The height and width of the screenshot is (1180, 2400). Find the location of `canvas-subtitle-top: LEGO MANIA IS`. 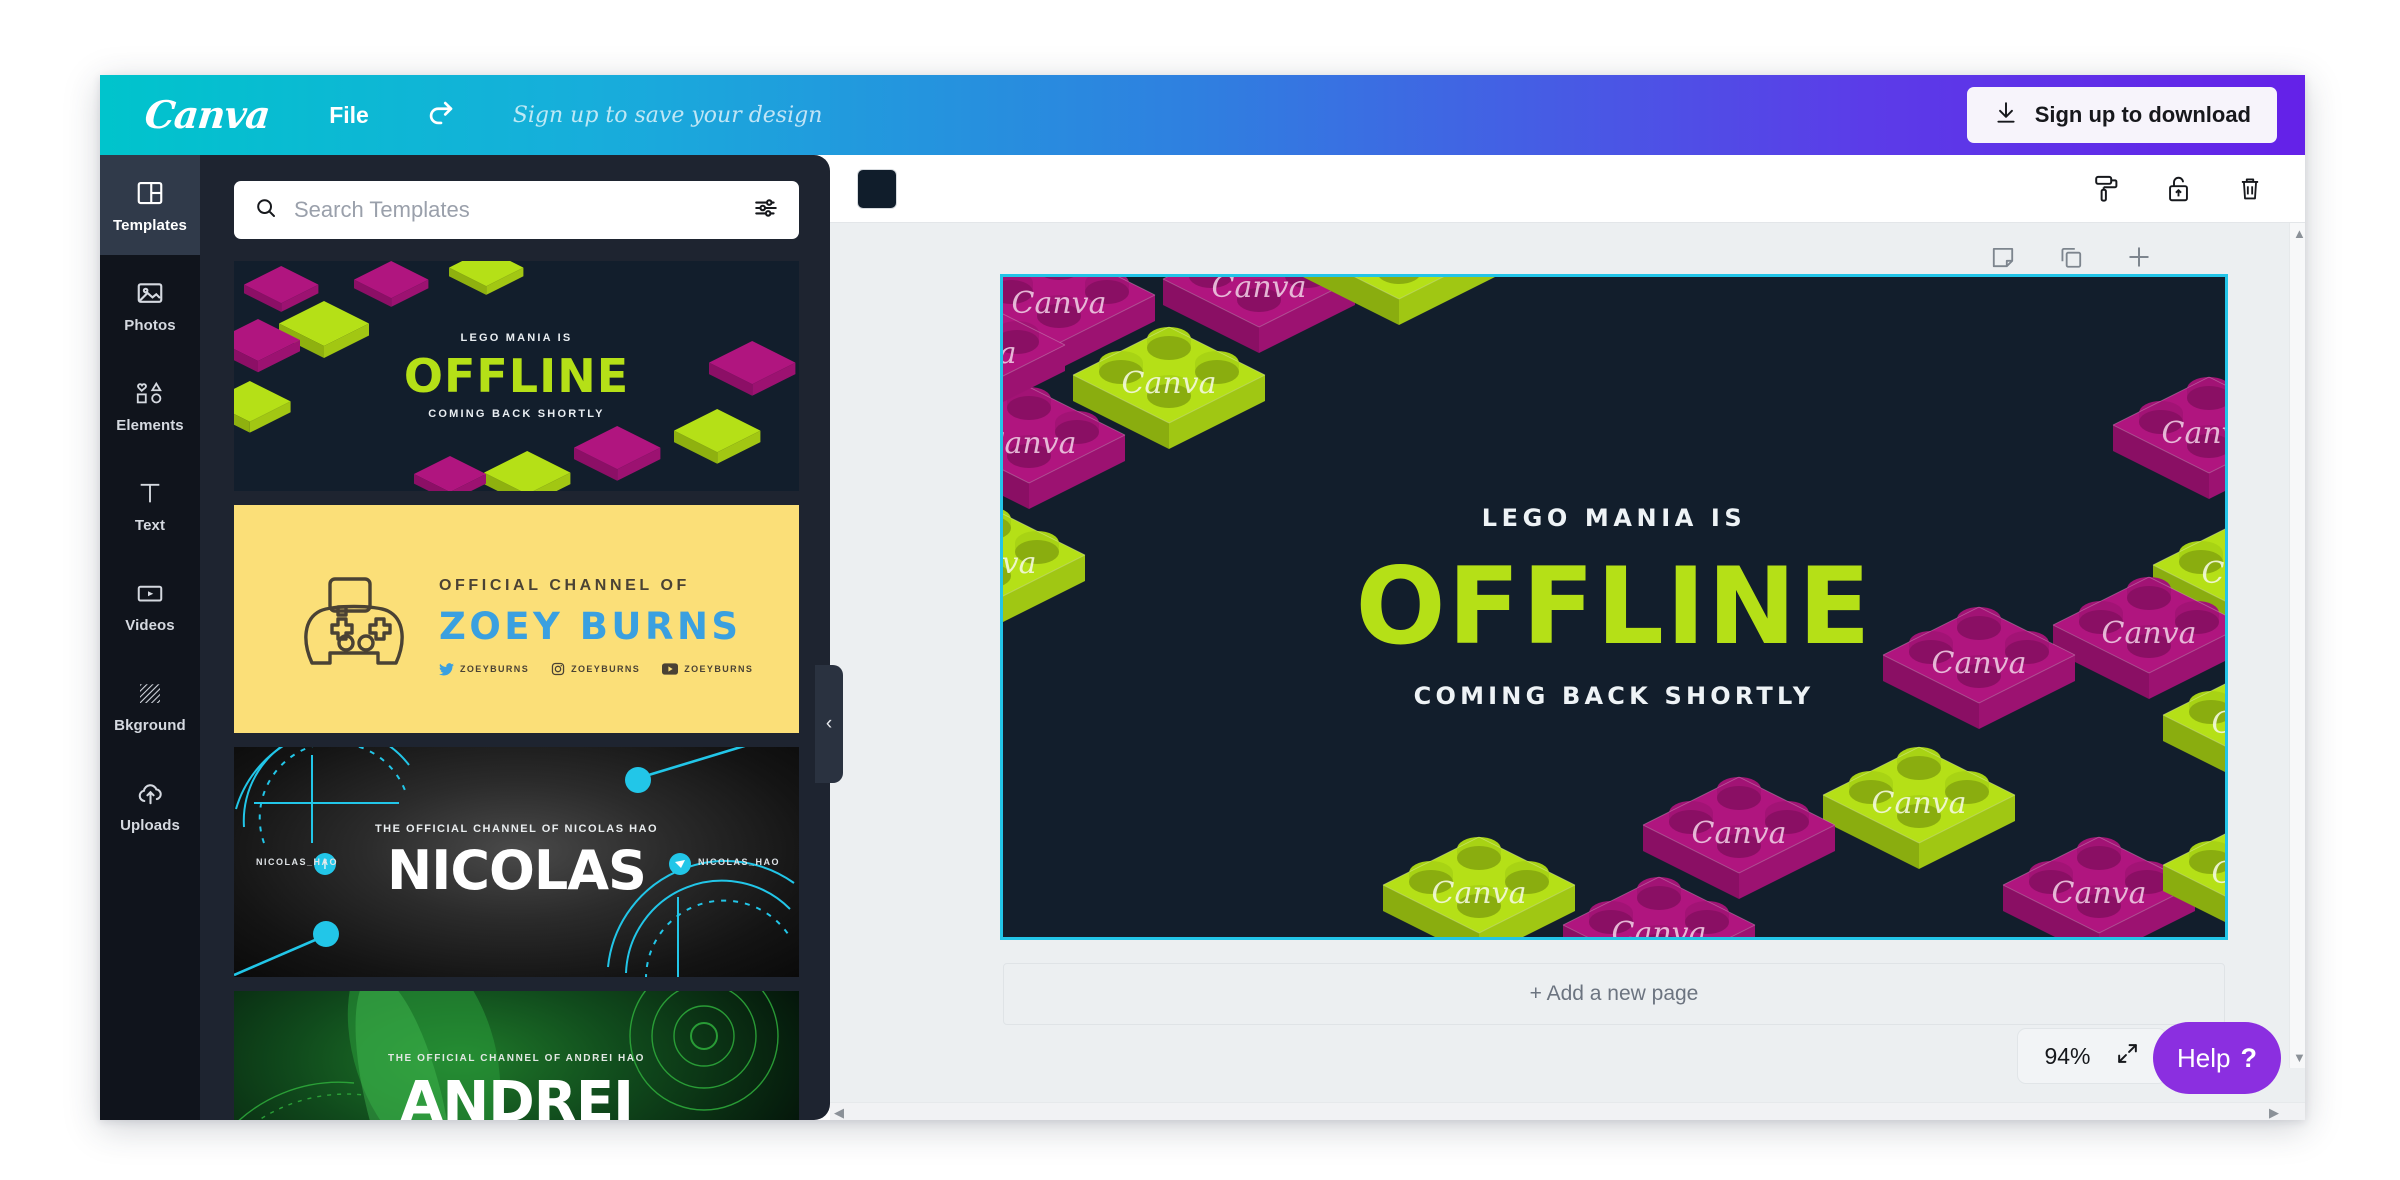

canvas-subtitle-top: LEGO MANIA IS is located at coordinates (1614, 518).